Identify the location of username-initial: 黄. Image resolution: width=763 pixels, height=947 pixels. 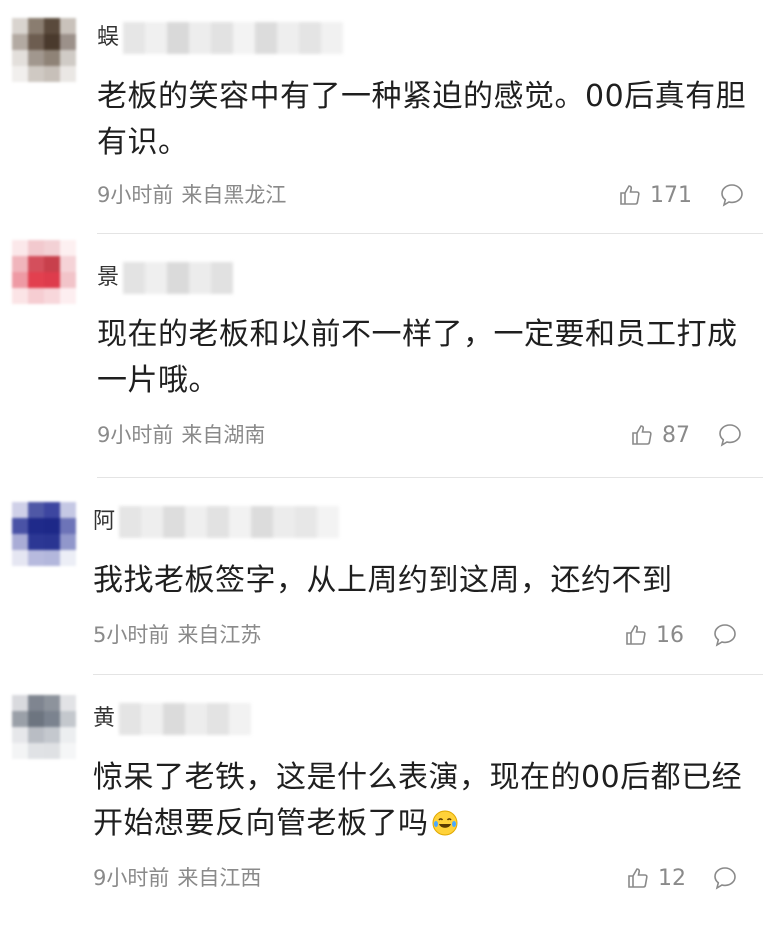
(104, 718).